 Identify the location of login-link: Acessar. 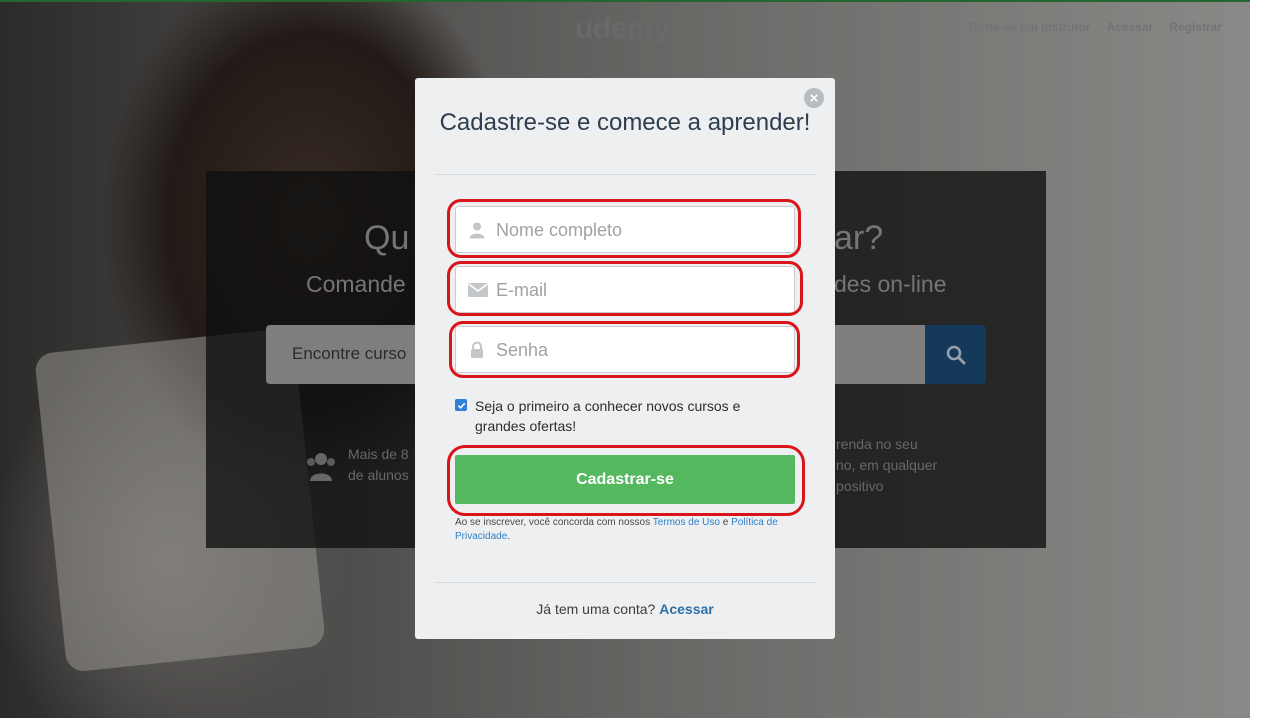
(686, 609).